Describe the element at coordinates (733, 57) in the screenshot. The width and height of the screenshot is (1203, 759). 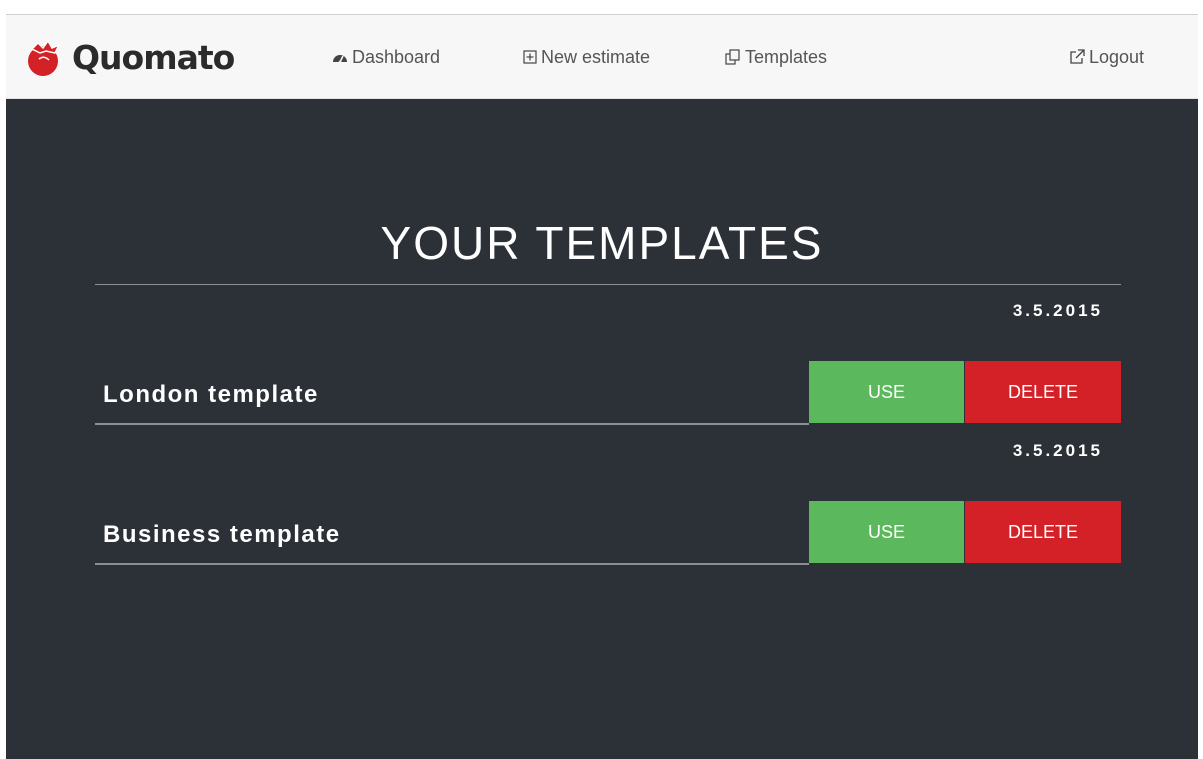
I see `copy-icon` at that location.